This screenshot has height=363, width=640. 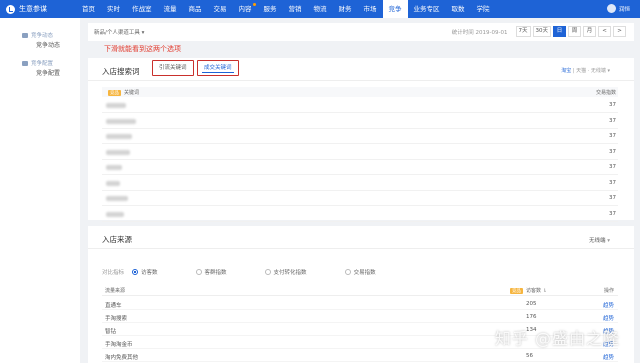 I want to click on tab-traffic-keywords: 引流关键词, so click(x=173, y=68).